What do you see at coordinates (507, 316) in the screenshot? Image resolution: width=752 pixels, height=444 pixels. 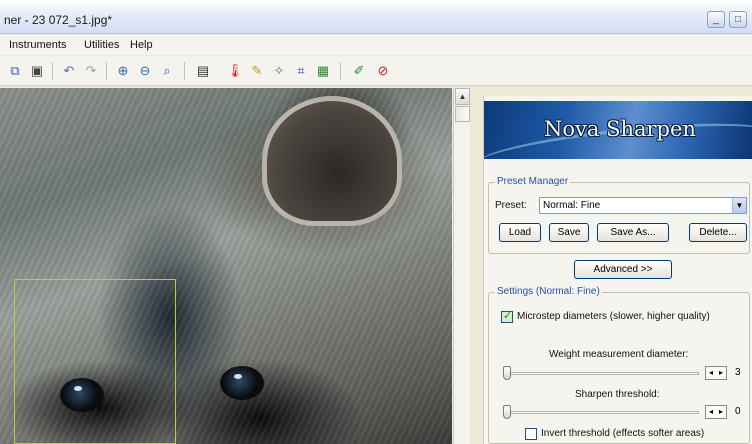 I see `microstep-checkbox` at bounding box center [507, 316].